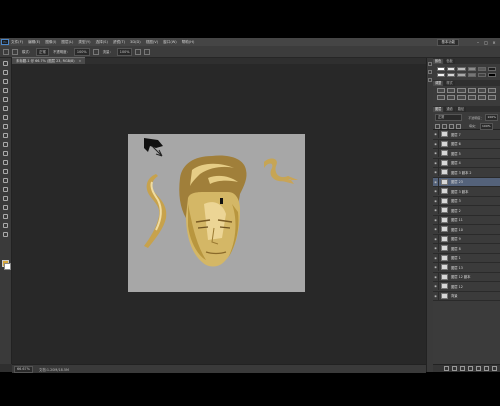 Image resolution: width=500 pixels, height=406 pixels. Describe the element at coordinates (466, 296) in the screenshot. I see `layer-row: ◉ 背景` at that location.